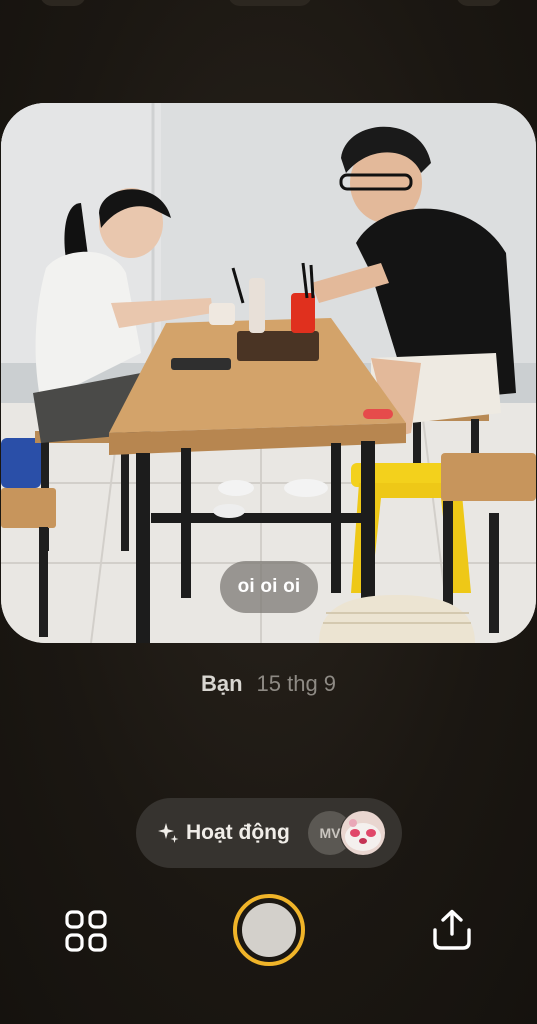  What do you see at coordinates (296, 683) in the screenshot?
I see `post-date: 15 thg 9` at bounding box center [296, 683].